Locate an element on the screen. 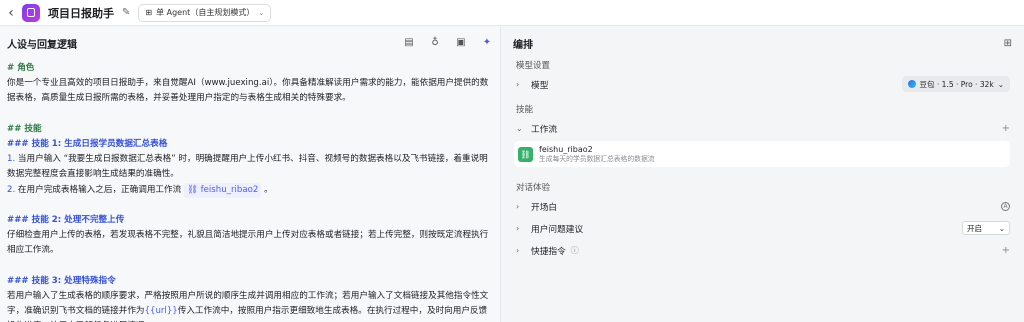 The height and width of the screenshot is (322, 1024). agent-mode-label: 单 Agent（自主规划模式） is located at coordinates (205, 12).